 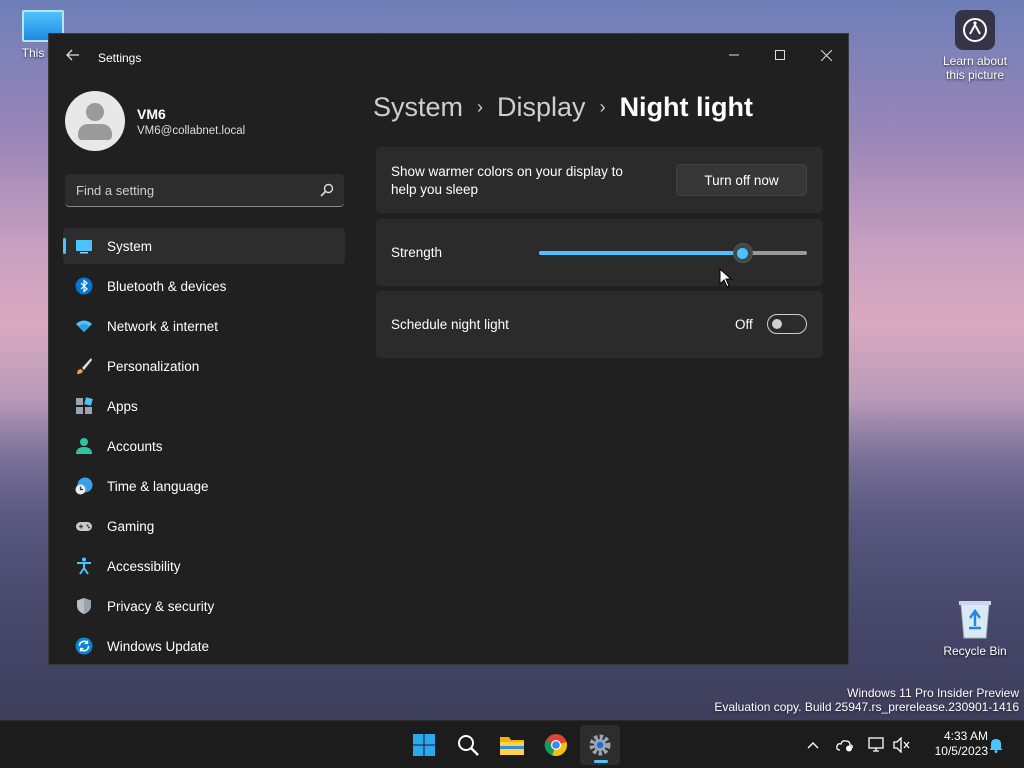 I want to click on app-title: Settings, so click(x=120, y=58).